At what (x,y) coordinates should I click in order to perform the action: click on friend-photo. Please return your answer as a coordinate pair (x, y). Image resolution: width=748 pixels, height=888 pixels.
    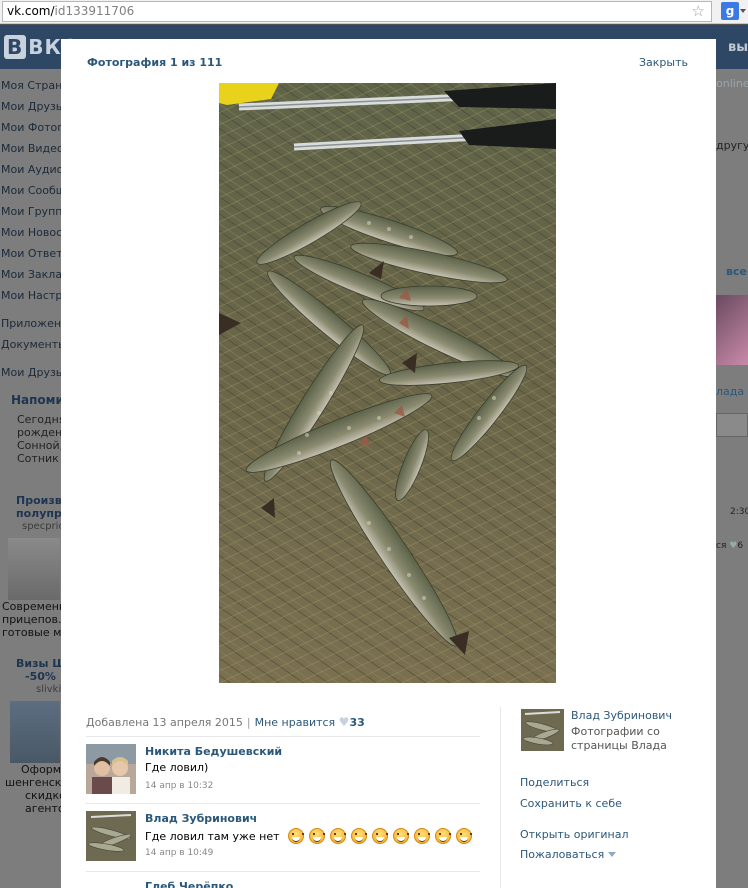
    Looking at the image, I should click on (732, 330).